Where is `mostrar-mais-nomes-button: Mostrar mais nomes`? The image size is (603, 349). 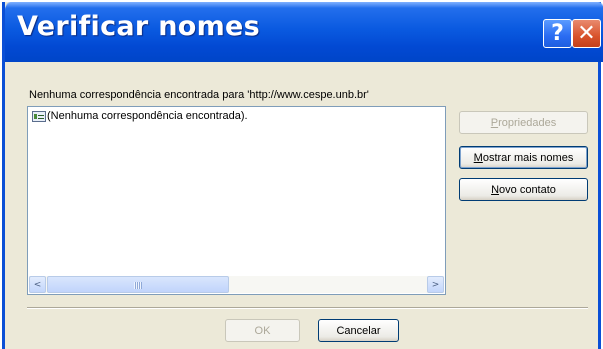
mostrar-mais-nomes-button: Mostrar mais nomes is located at coordinates (523, 157).